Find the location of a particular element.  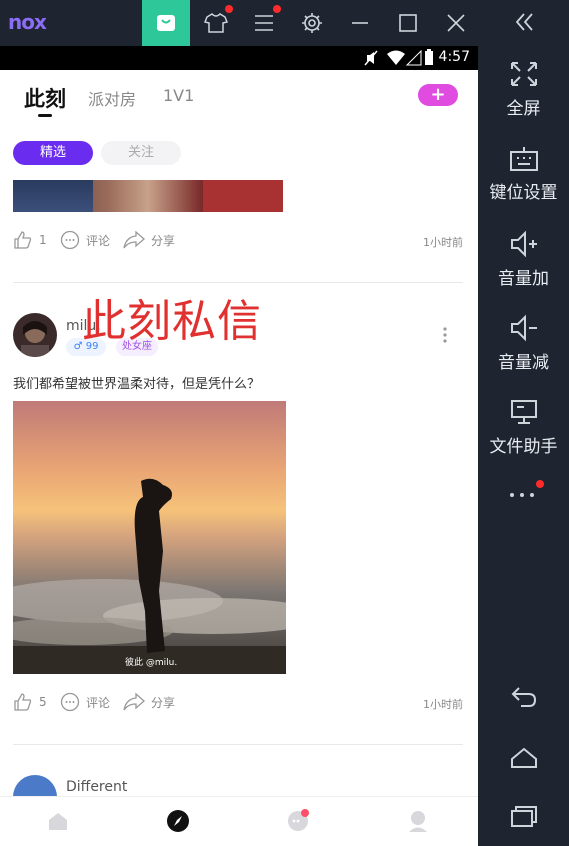

maximize-icon is located at coordinates (408, 23).